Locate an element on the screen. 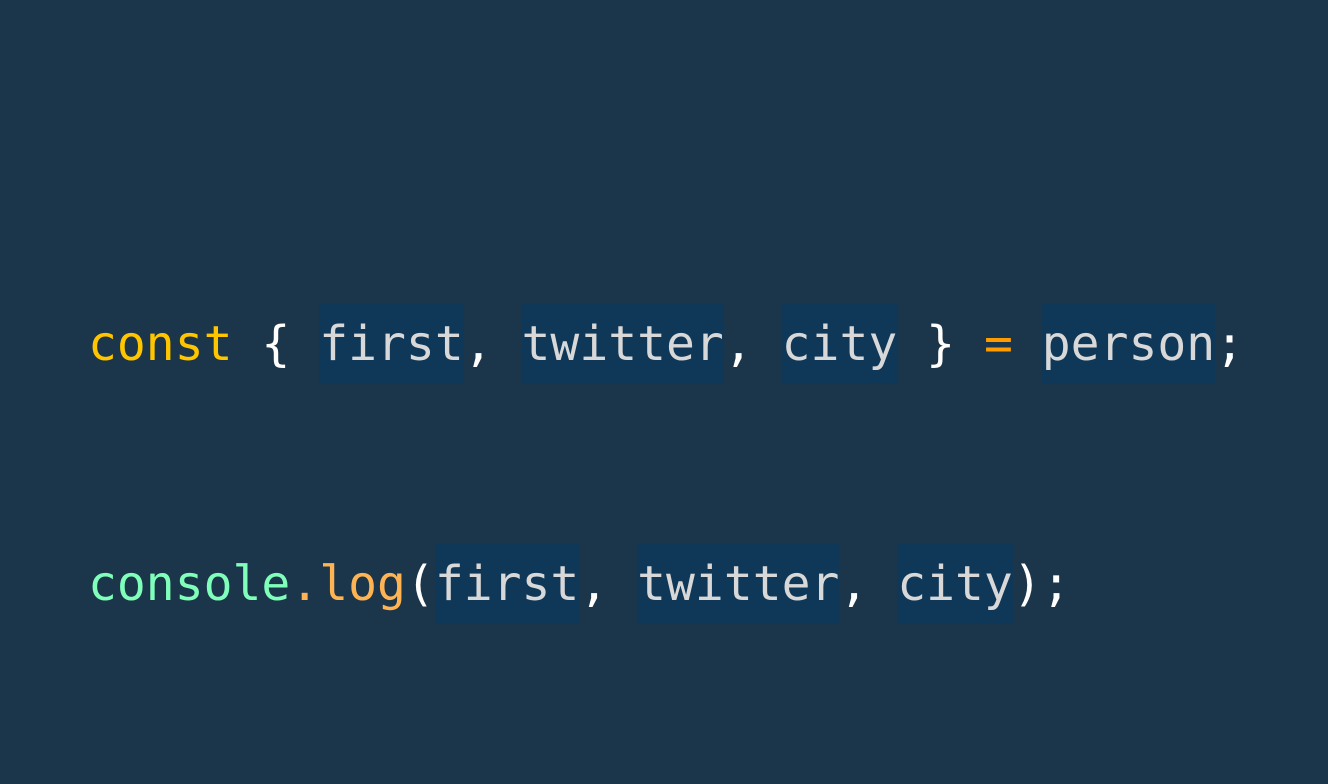 This screenshot has width=1328, height=784. code-line-2: console.log(first, twitter, city); is located at coordinates (666, 584).